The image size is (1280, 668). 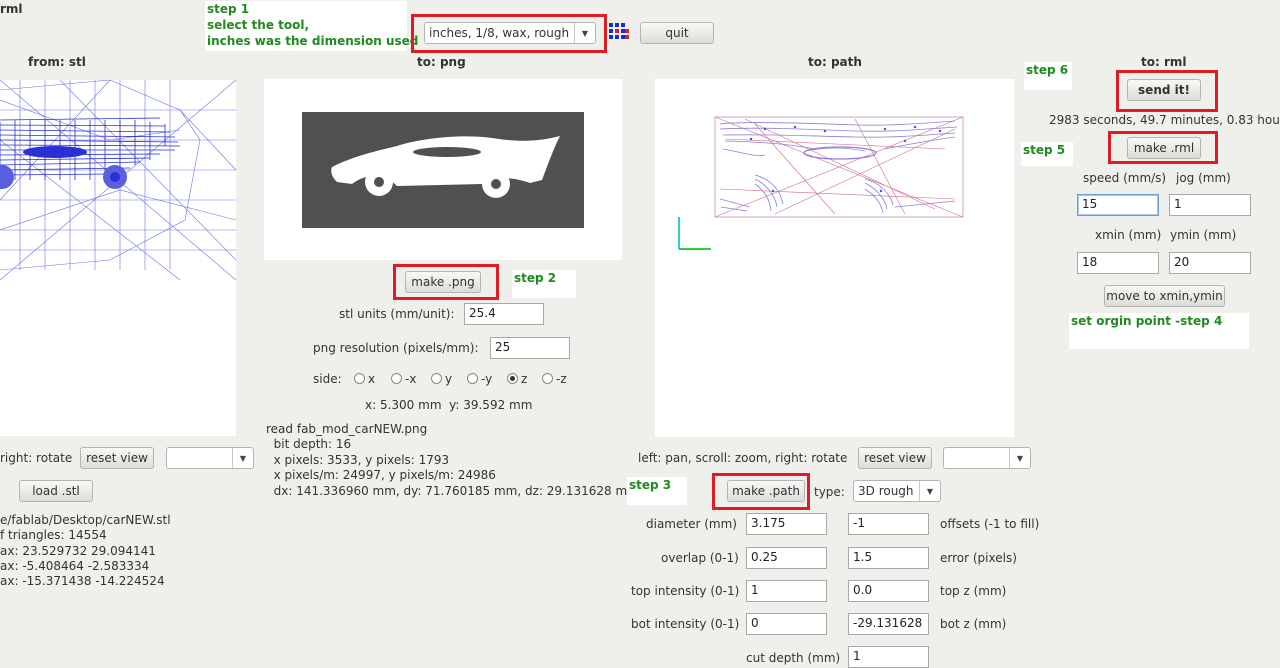 I want to click on xmin-input: 18, so click(x=1118, y=263).